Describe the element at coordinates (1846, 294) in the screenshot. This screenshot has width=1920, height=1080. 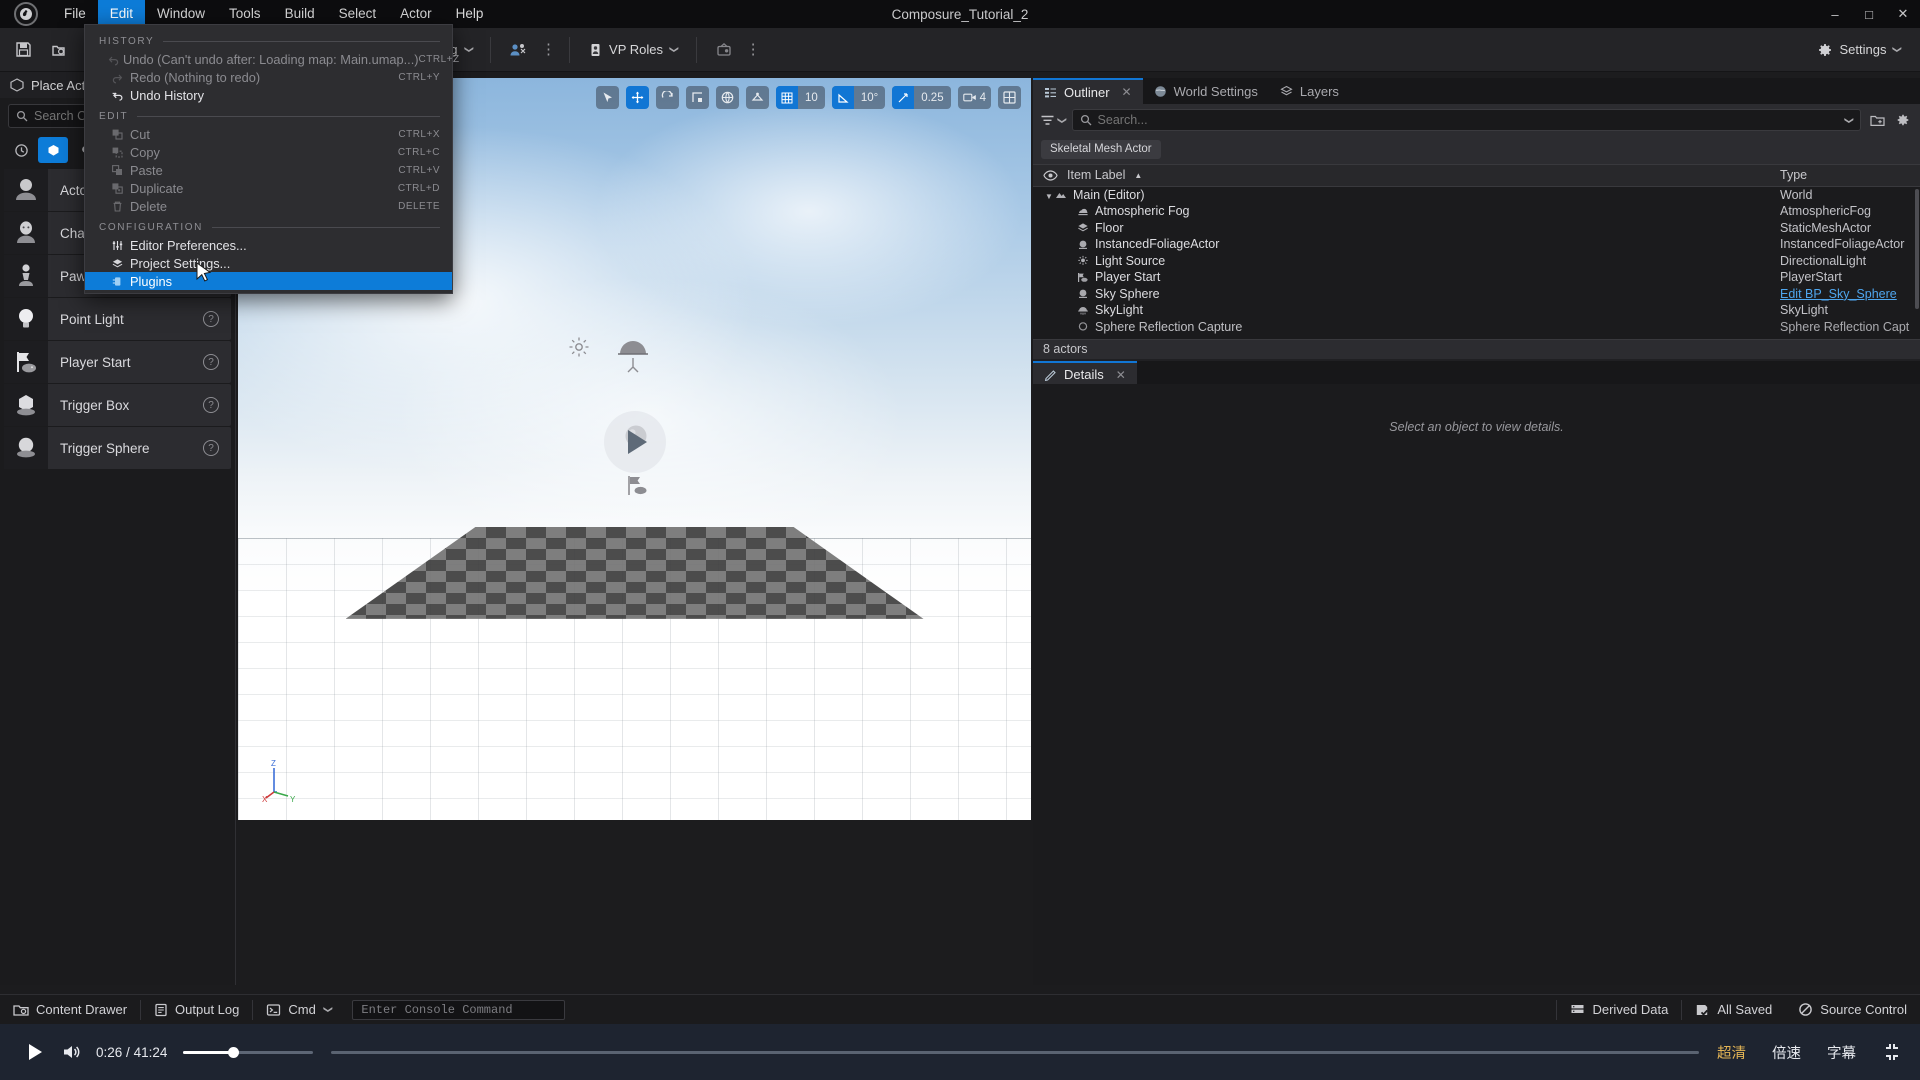
I see `row-type-link: Edit BP_Sky_Sphere` at that location.